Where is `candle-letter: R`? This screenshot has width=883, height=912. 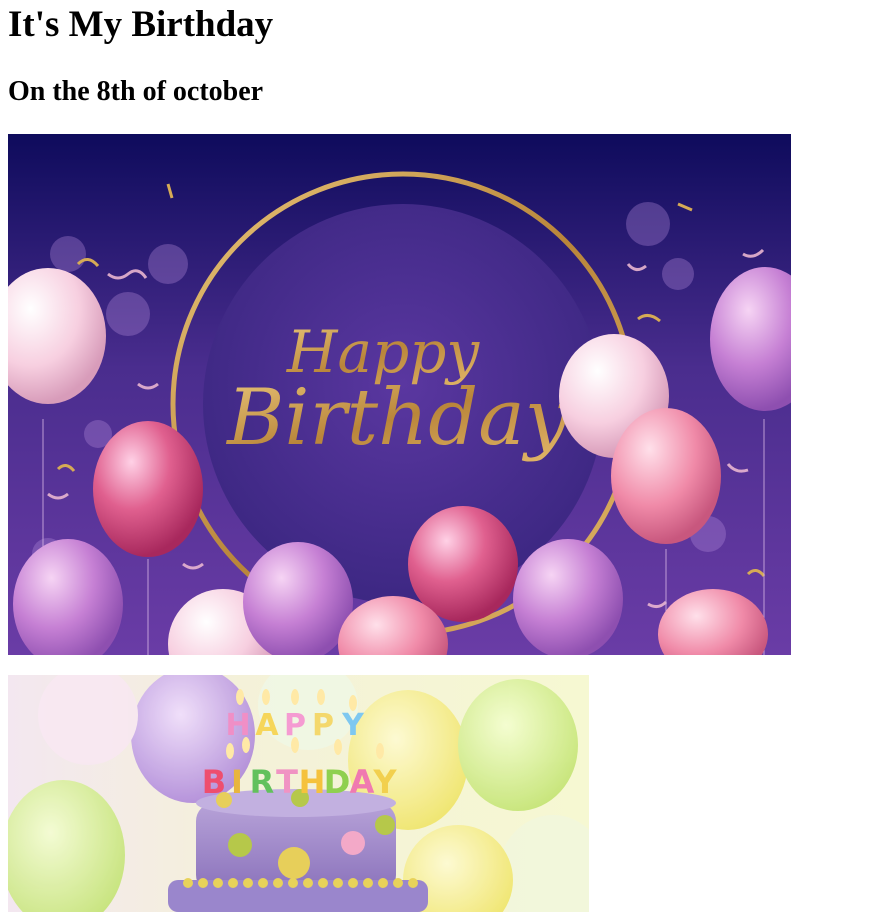
candle-letter: R is located at coordinates (262, 782).